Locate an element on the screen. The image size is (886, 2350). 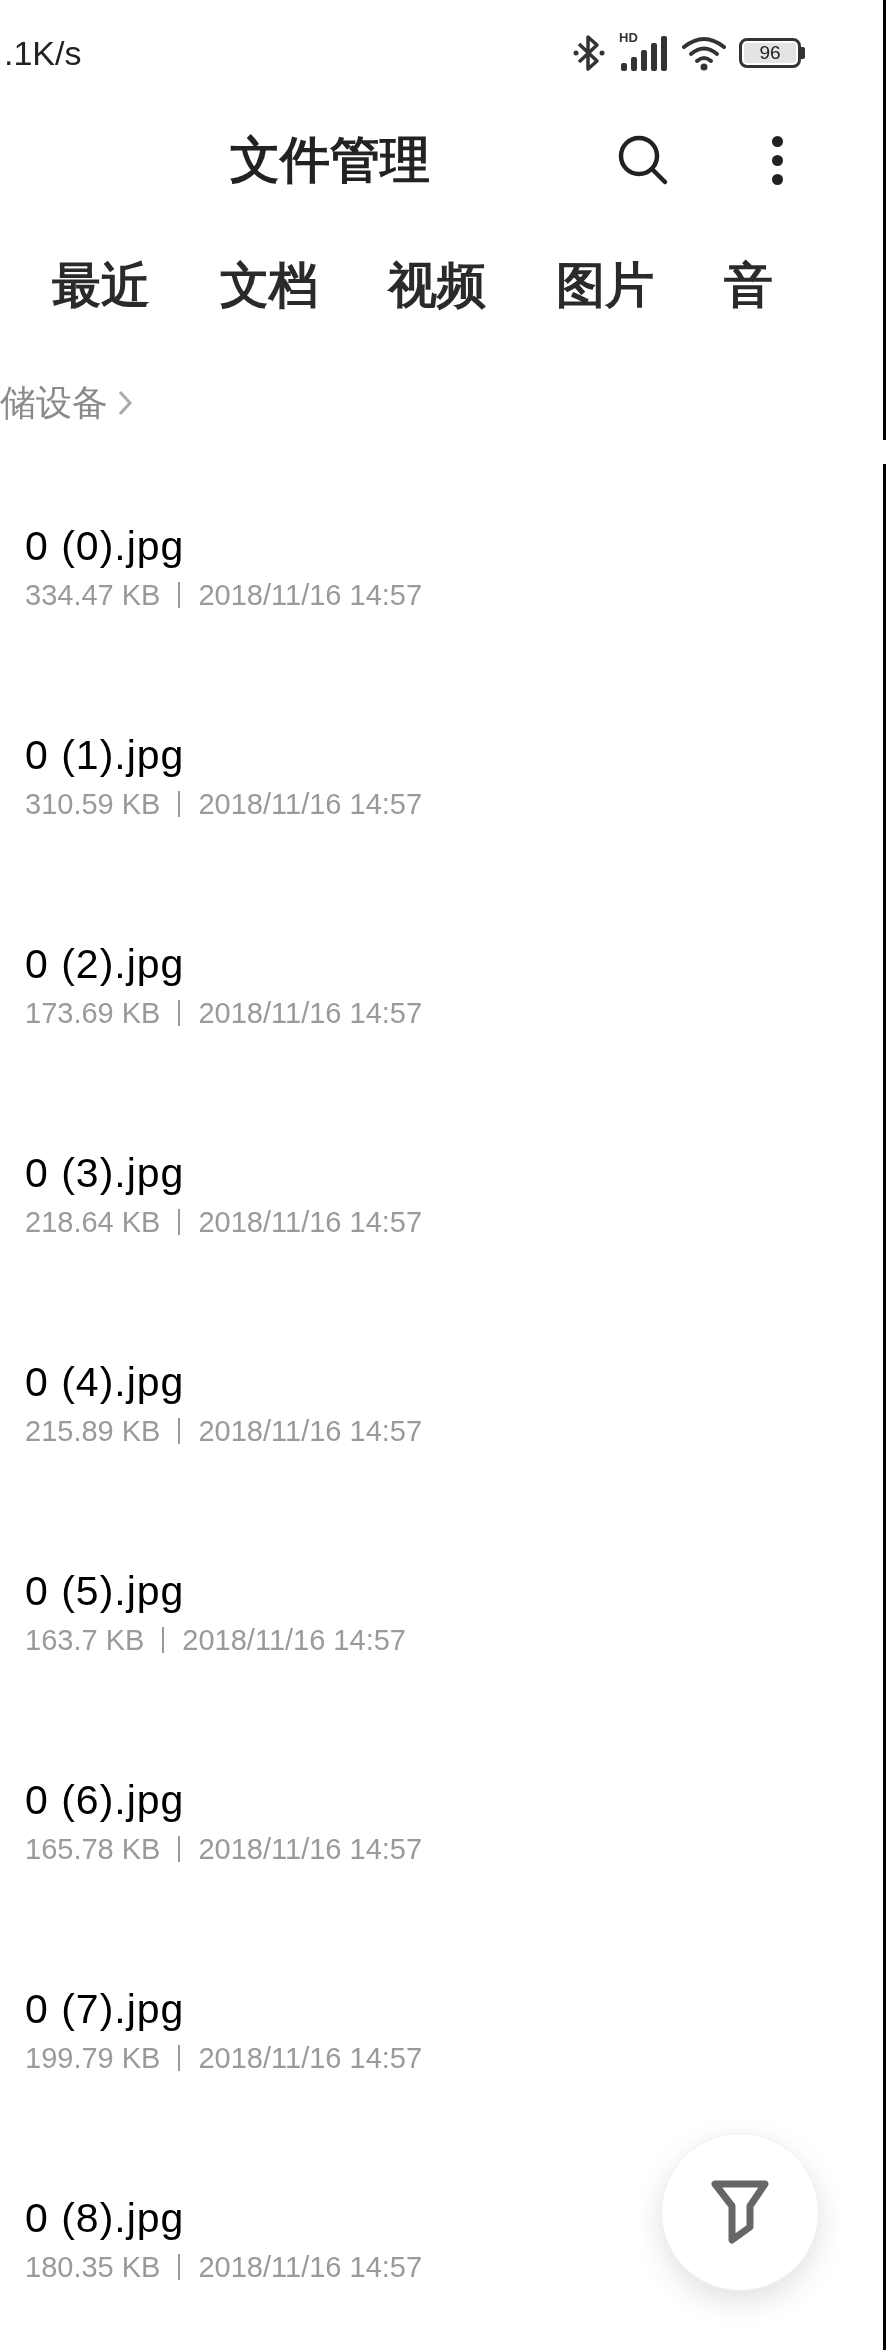
file-row: 0 (7).jpg 199.79 KB 2018/11/16 14:57 is located at coordinates (441, 2017).